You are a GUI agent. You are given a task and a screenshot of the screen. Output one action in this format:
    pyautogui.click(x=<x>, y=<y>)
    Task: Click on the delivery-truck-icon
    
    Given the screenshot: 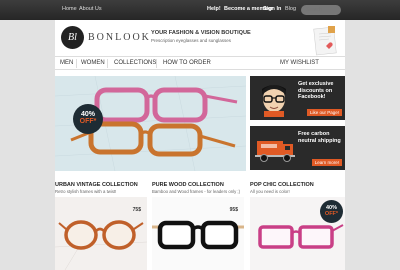 What is the action you would take?
    pyautogui.click(x=275, y=151)
    